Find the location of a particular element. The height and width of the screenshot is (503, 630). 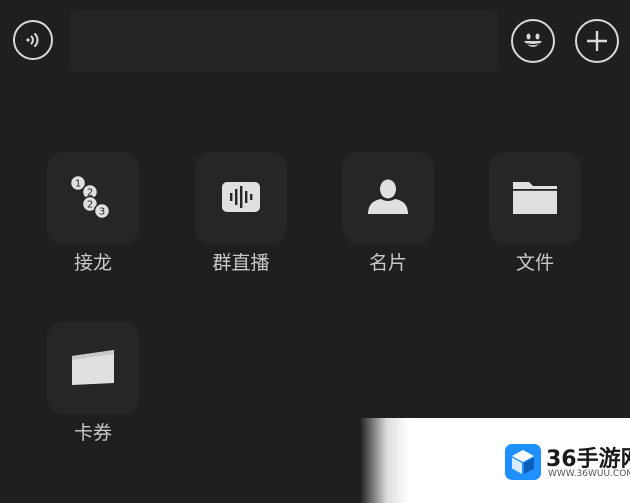

coupon-icon is located at coordinates (93, 367).